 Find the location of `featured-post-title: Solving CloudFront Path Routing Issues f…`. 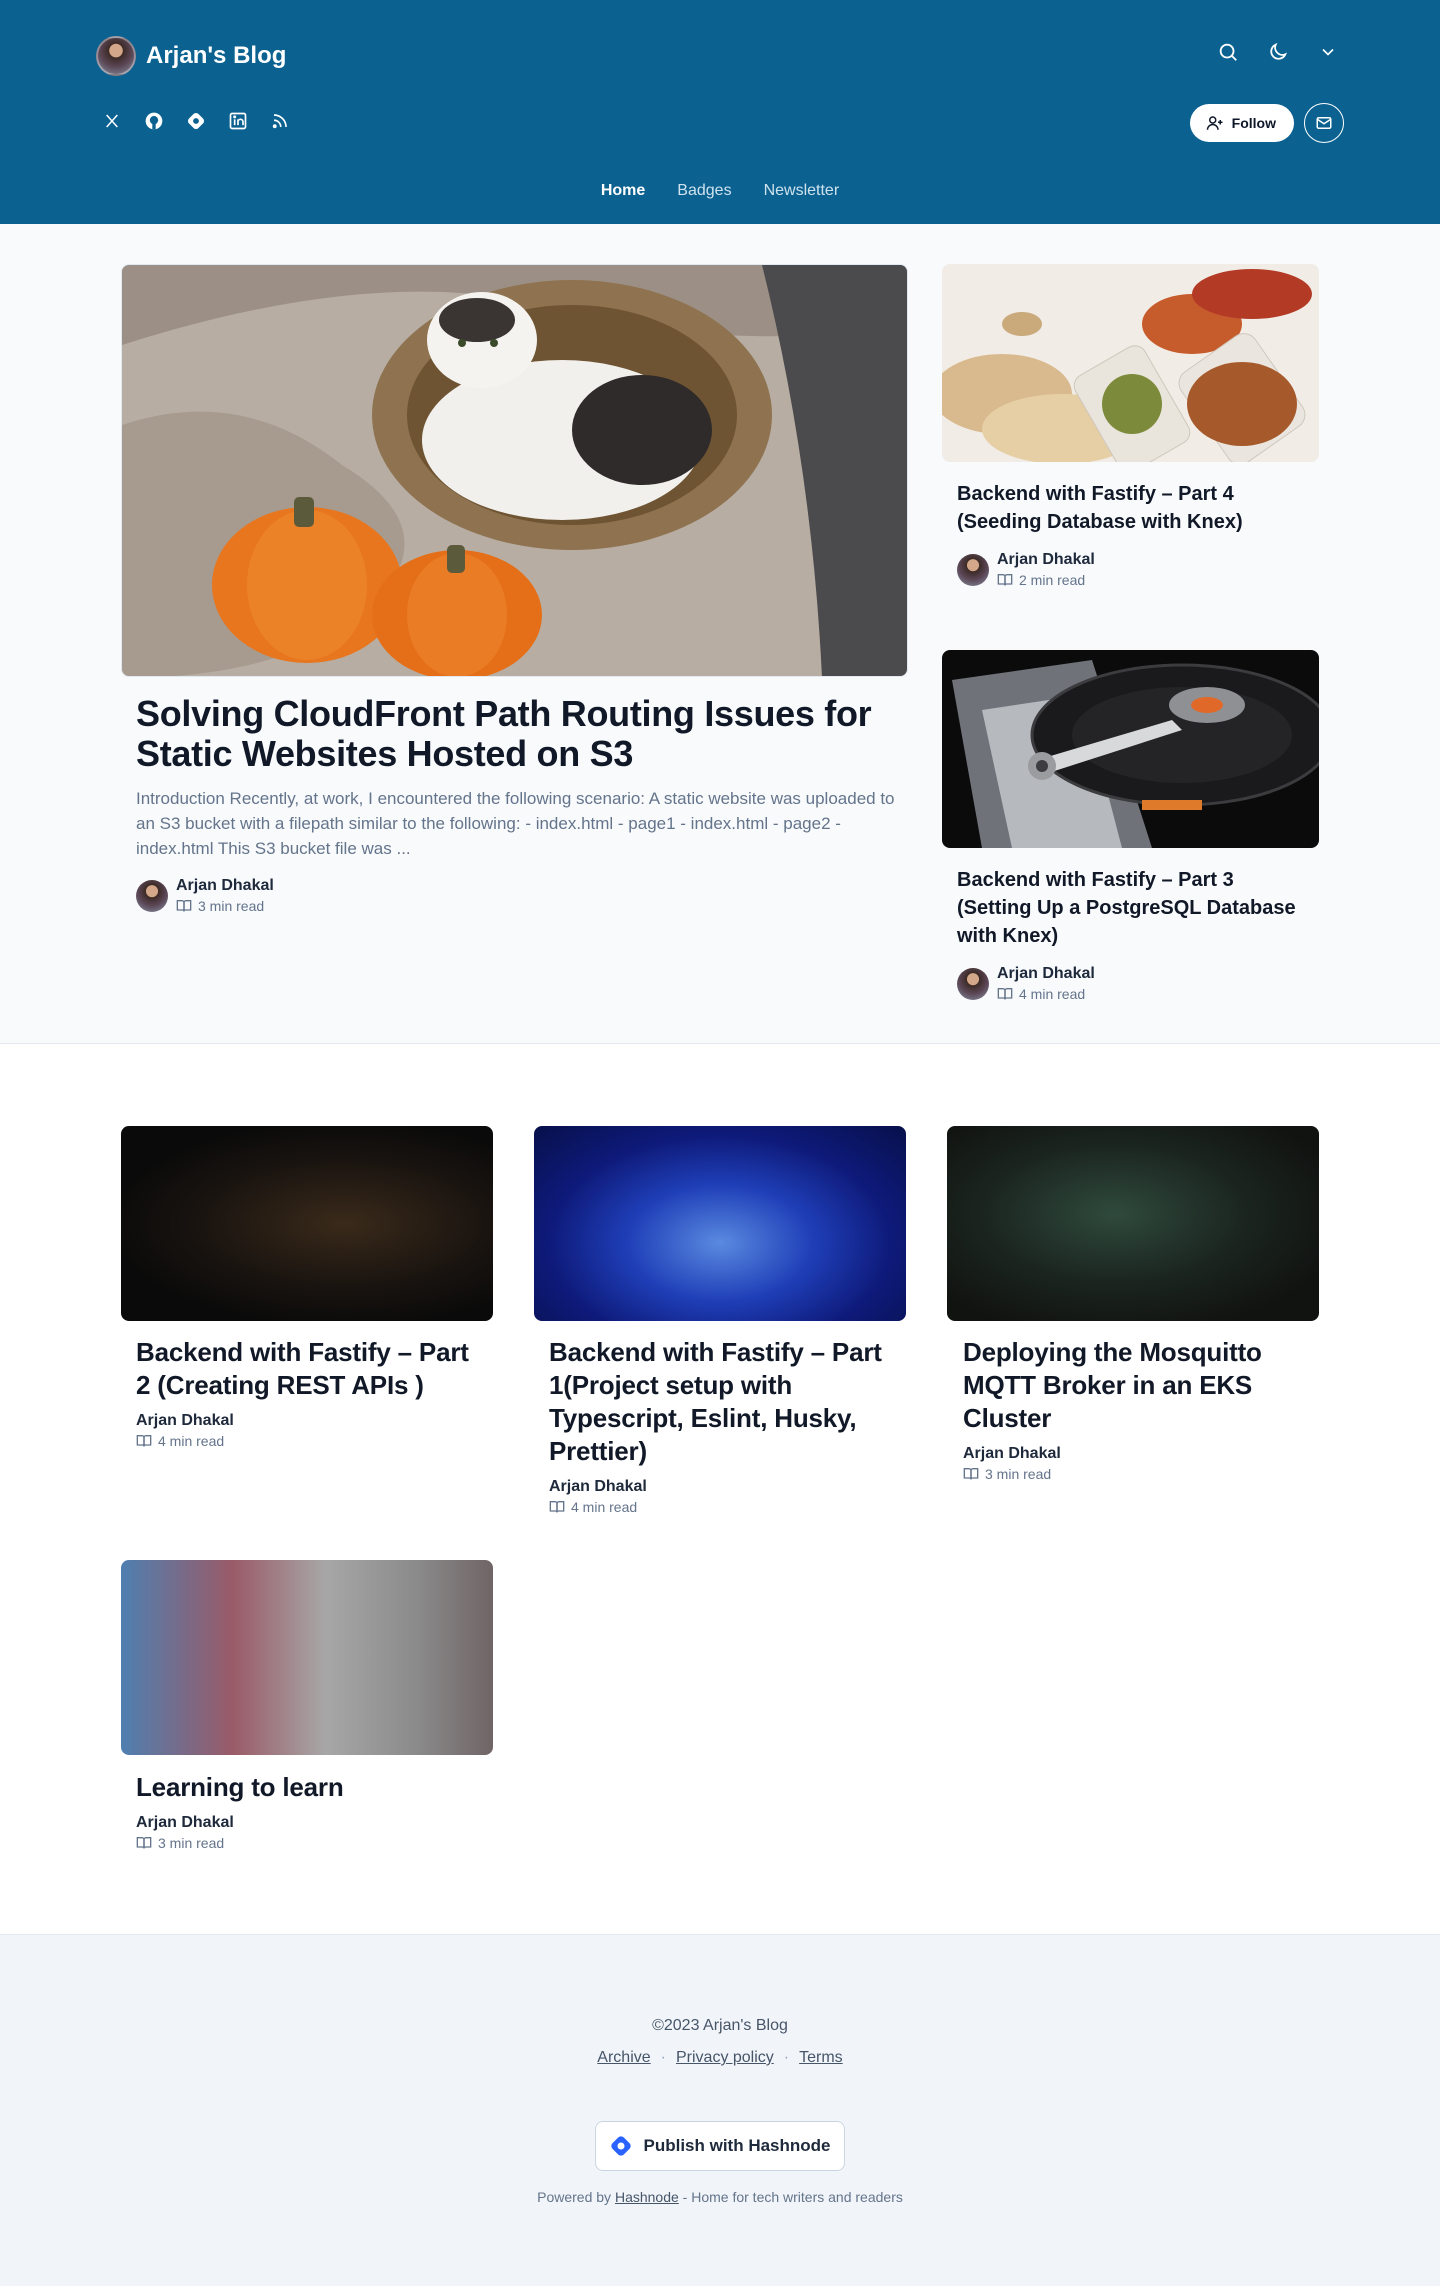

featured-post-title: Solving CloudFront Path Routing Issues f… is located at coordinates (516, 734).